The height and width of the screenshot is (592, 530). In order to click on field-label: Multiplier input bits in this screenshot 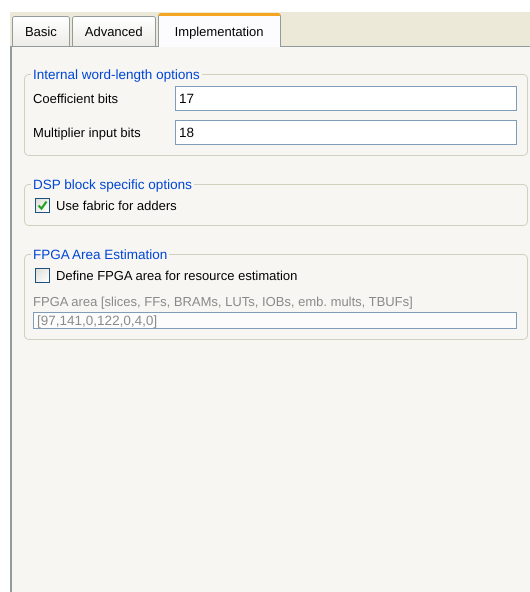, I will do `click(87, 132)`.